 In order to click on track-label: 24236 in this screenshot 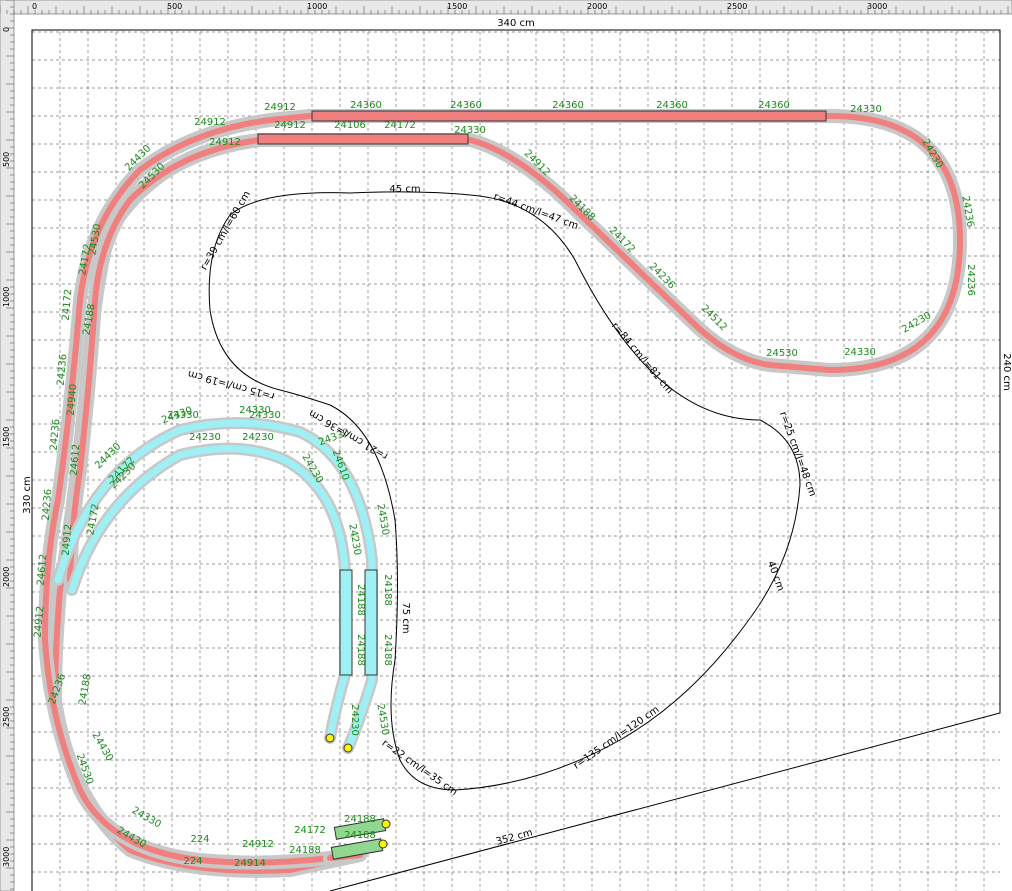, I will do `click(970, 280)`.